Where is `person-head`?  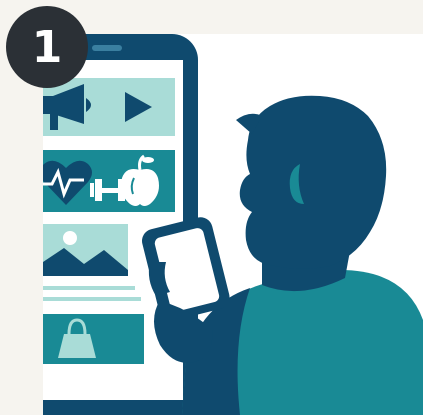 person-head is located at coordinates (313, 182).